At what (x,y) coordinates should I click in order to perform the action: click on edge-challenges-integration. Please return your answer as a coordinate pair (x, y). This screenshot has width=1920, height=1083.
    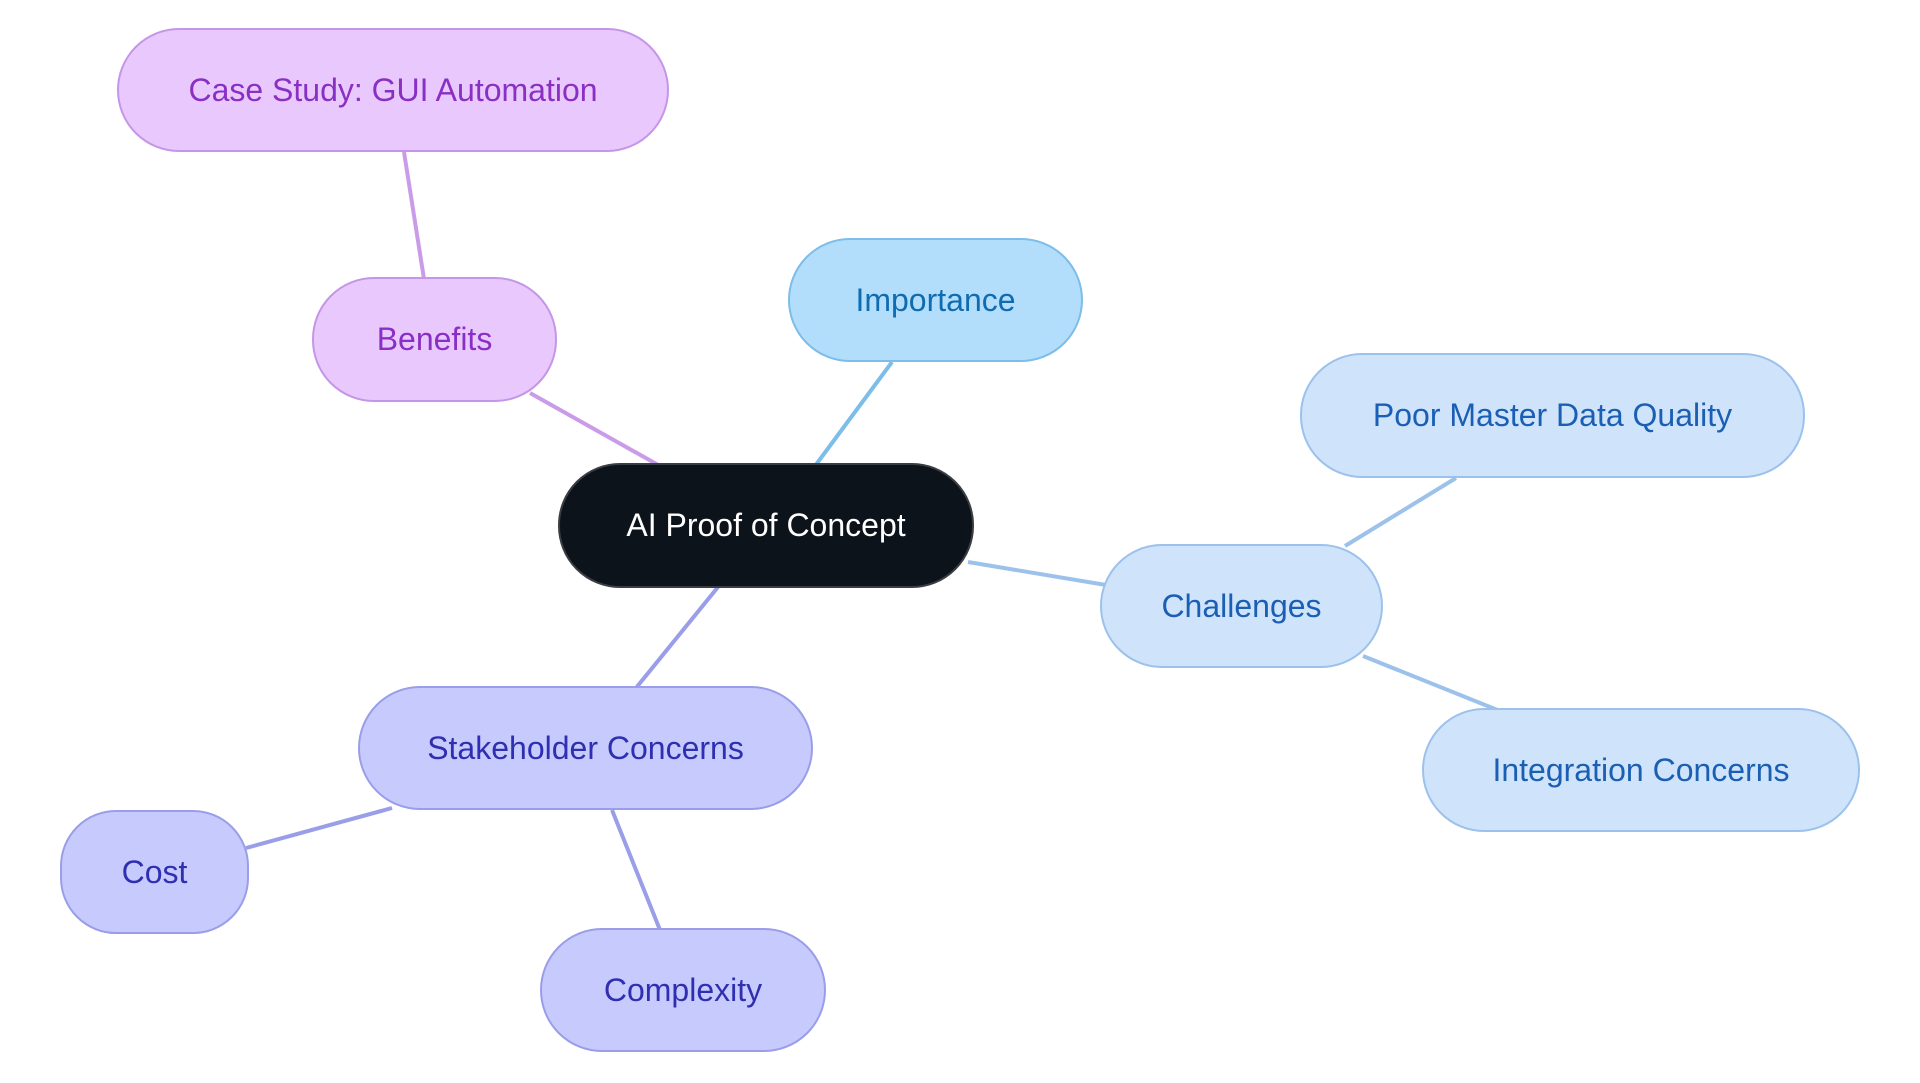
    Looking at the image, I should click on (1431, 683).